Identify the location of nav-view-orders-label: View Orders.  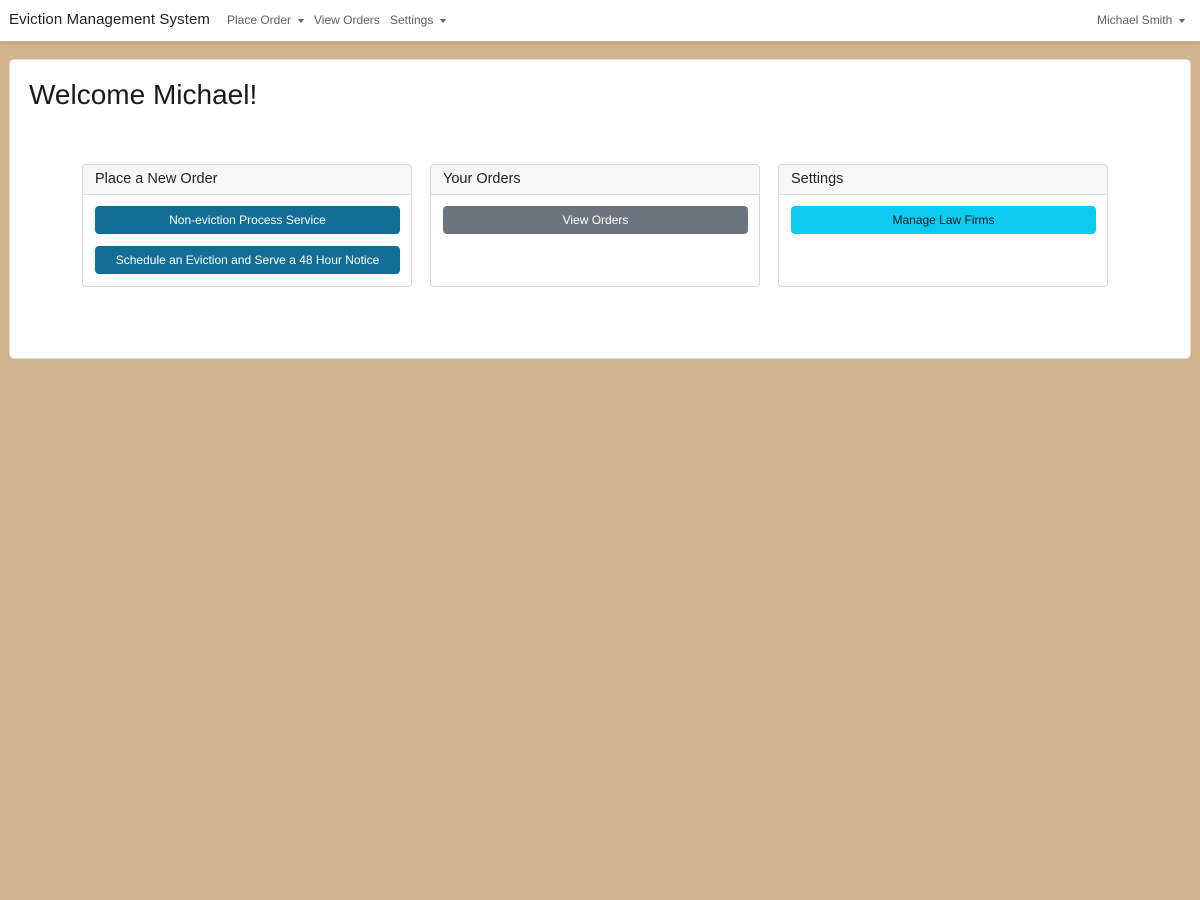
(347, 20).